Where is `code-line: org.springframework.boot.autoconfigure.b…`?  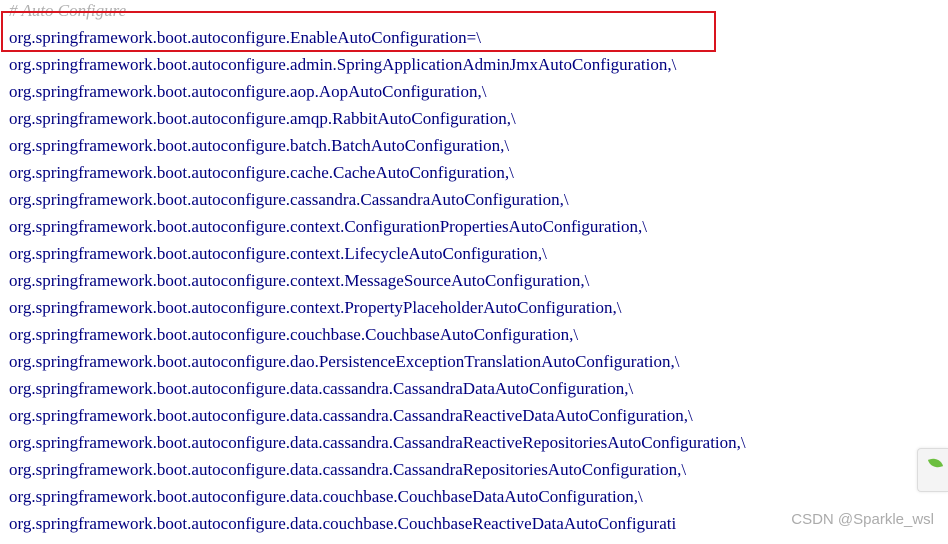
code-line: org.springframework.boot.autoconfigure.b… is located at coordinates (259, 145).